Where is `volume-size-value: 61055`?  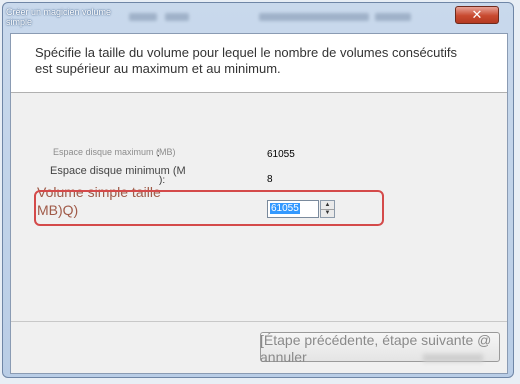 volume-size-value: 61055 is located at coordinates (285, 208).